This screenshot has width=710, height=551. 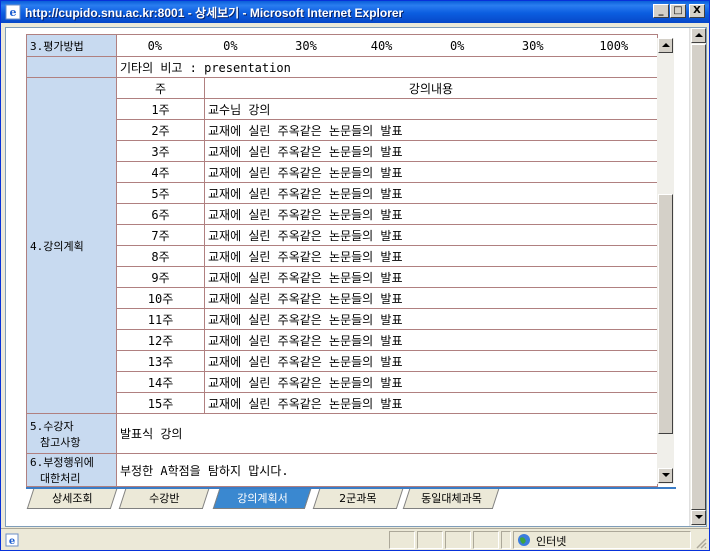 I want to click on outer-scroll-up-button, so click(x=698, y=35).